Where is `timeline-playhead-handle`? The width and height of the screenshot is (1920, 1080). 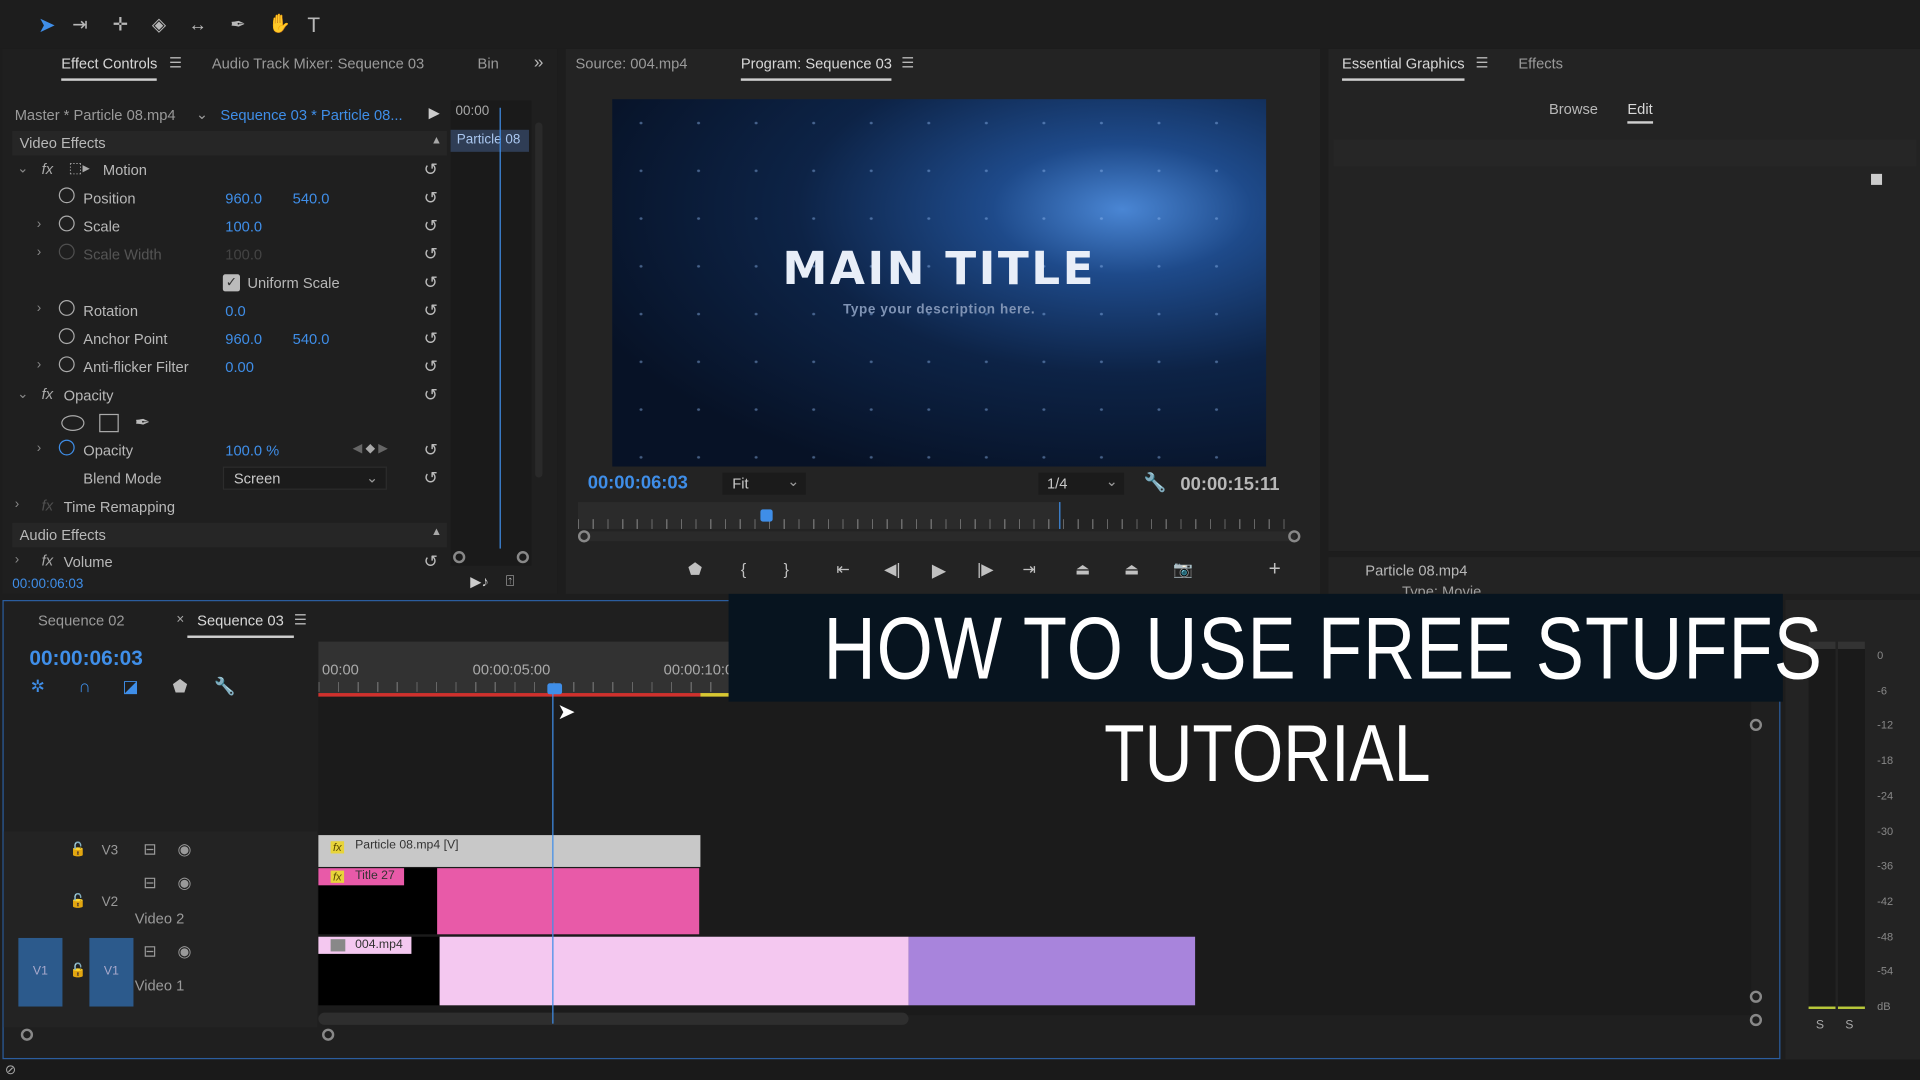
timeline-playhead-handle is located at coordinates (555, 689).